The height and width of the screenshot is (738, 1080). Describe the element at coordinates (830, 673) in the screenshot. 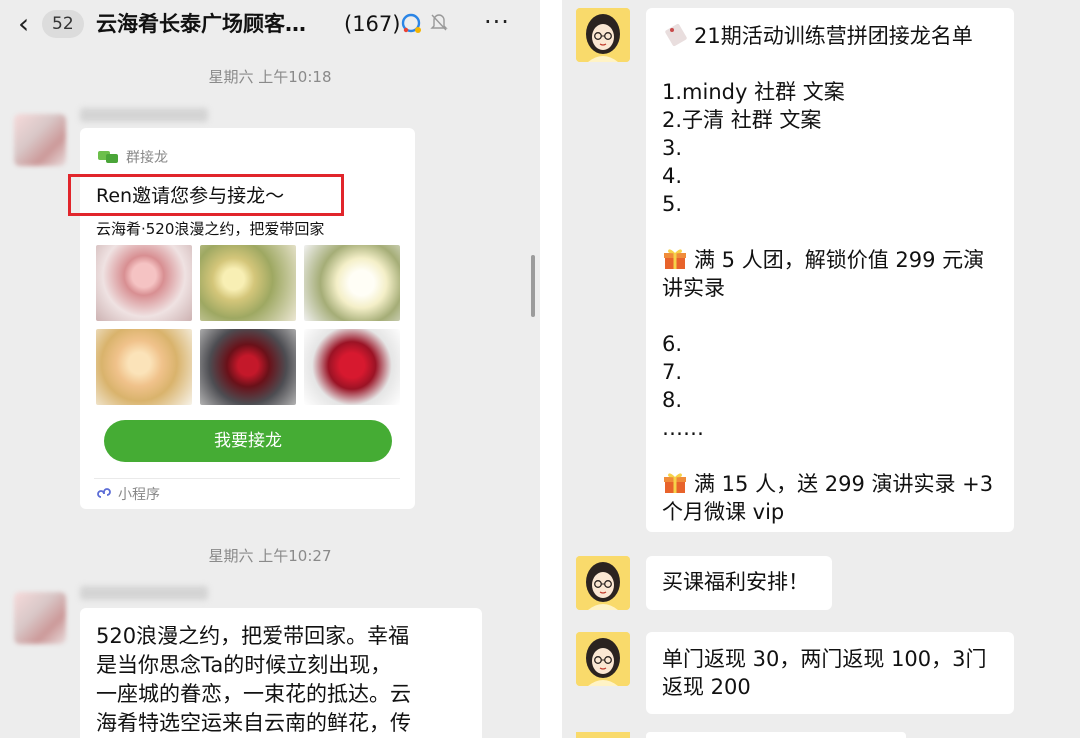

I see `text-message-bubble: 单门返现 30，两门返现 100，3门 返现 200` at that location.